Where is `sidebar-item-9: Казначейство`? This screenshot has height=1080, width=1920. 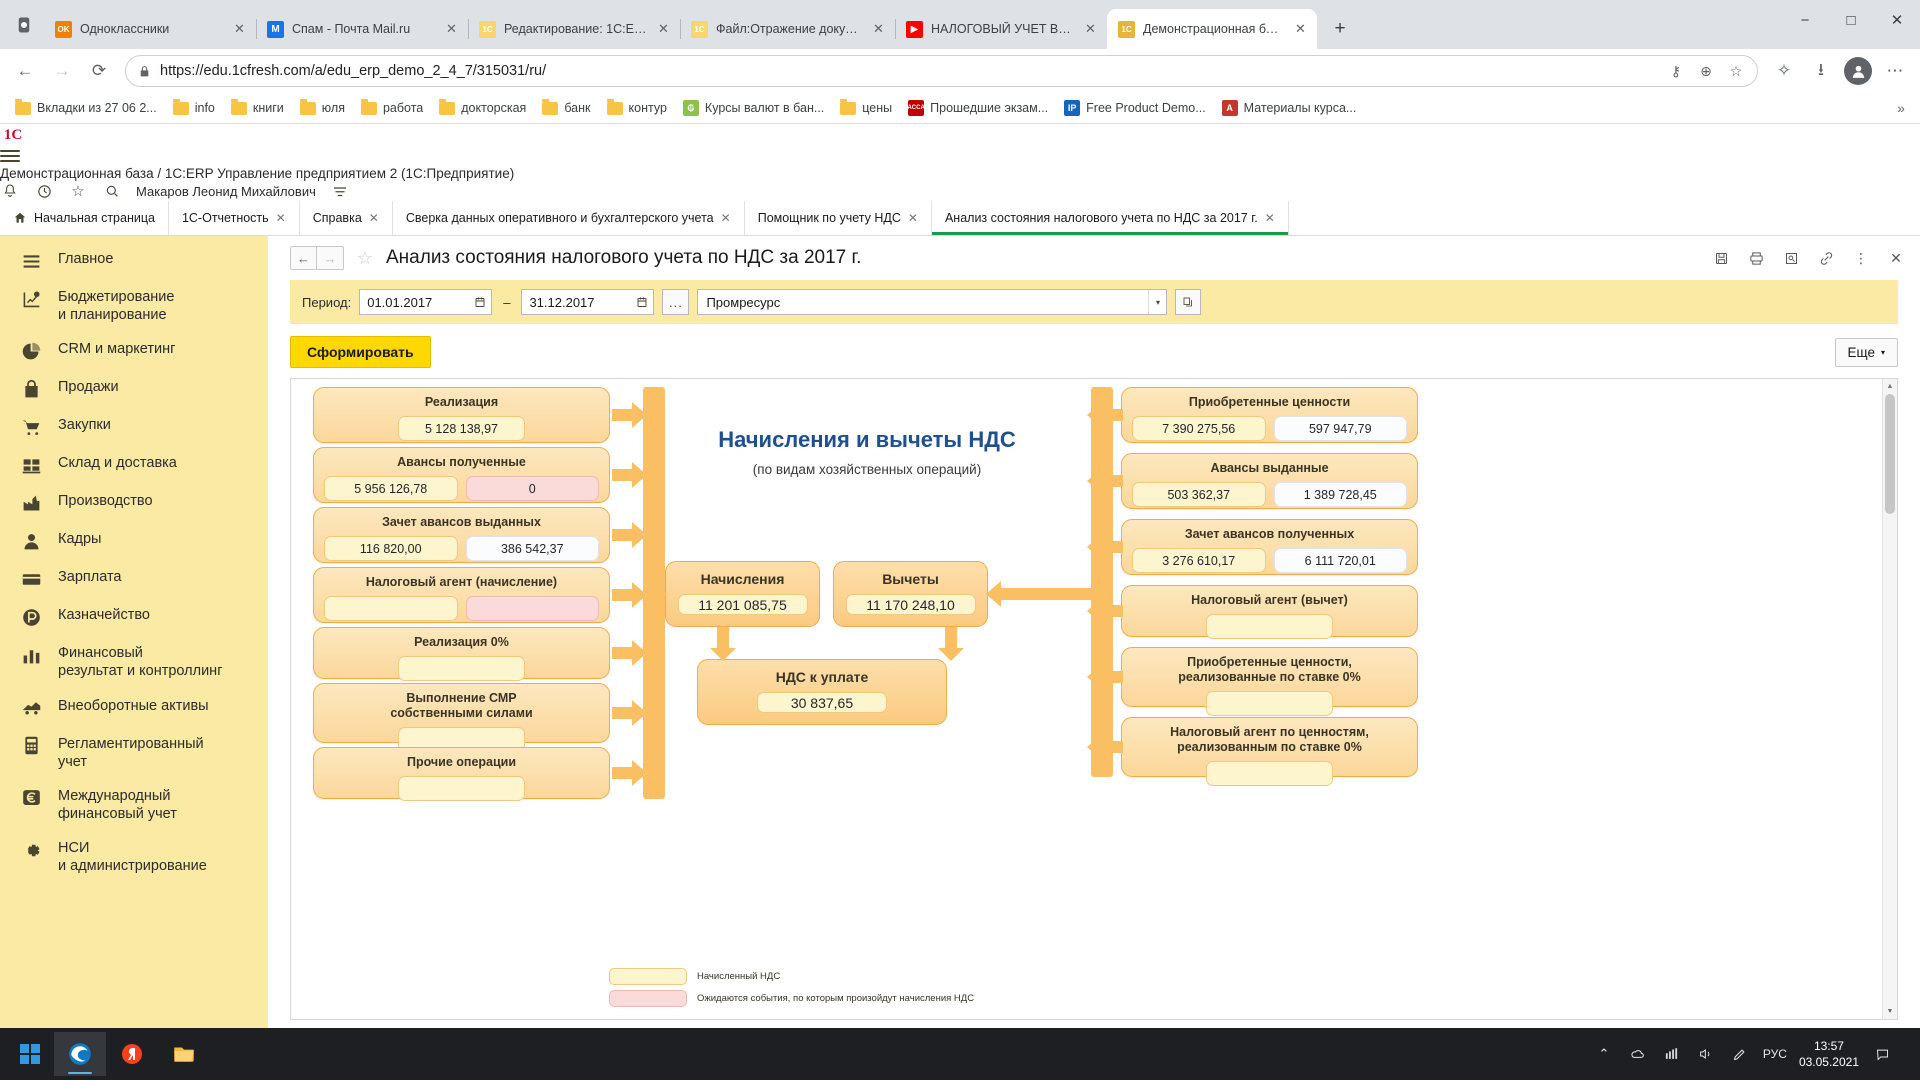 sidebar-item-9: Казначейство is located at coordinates (134, 617).